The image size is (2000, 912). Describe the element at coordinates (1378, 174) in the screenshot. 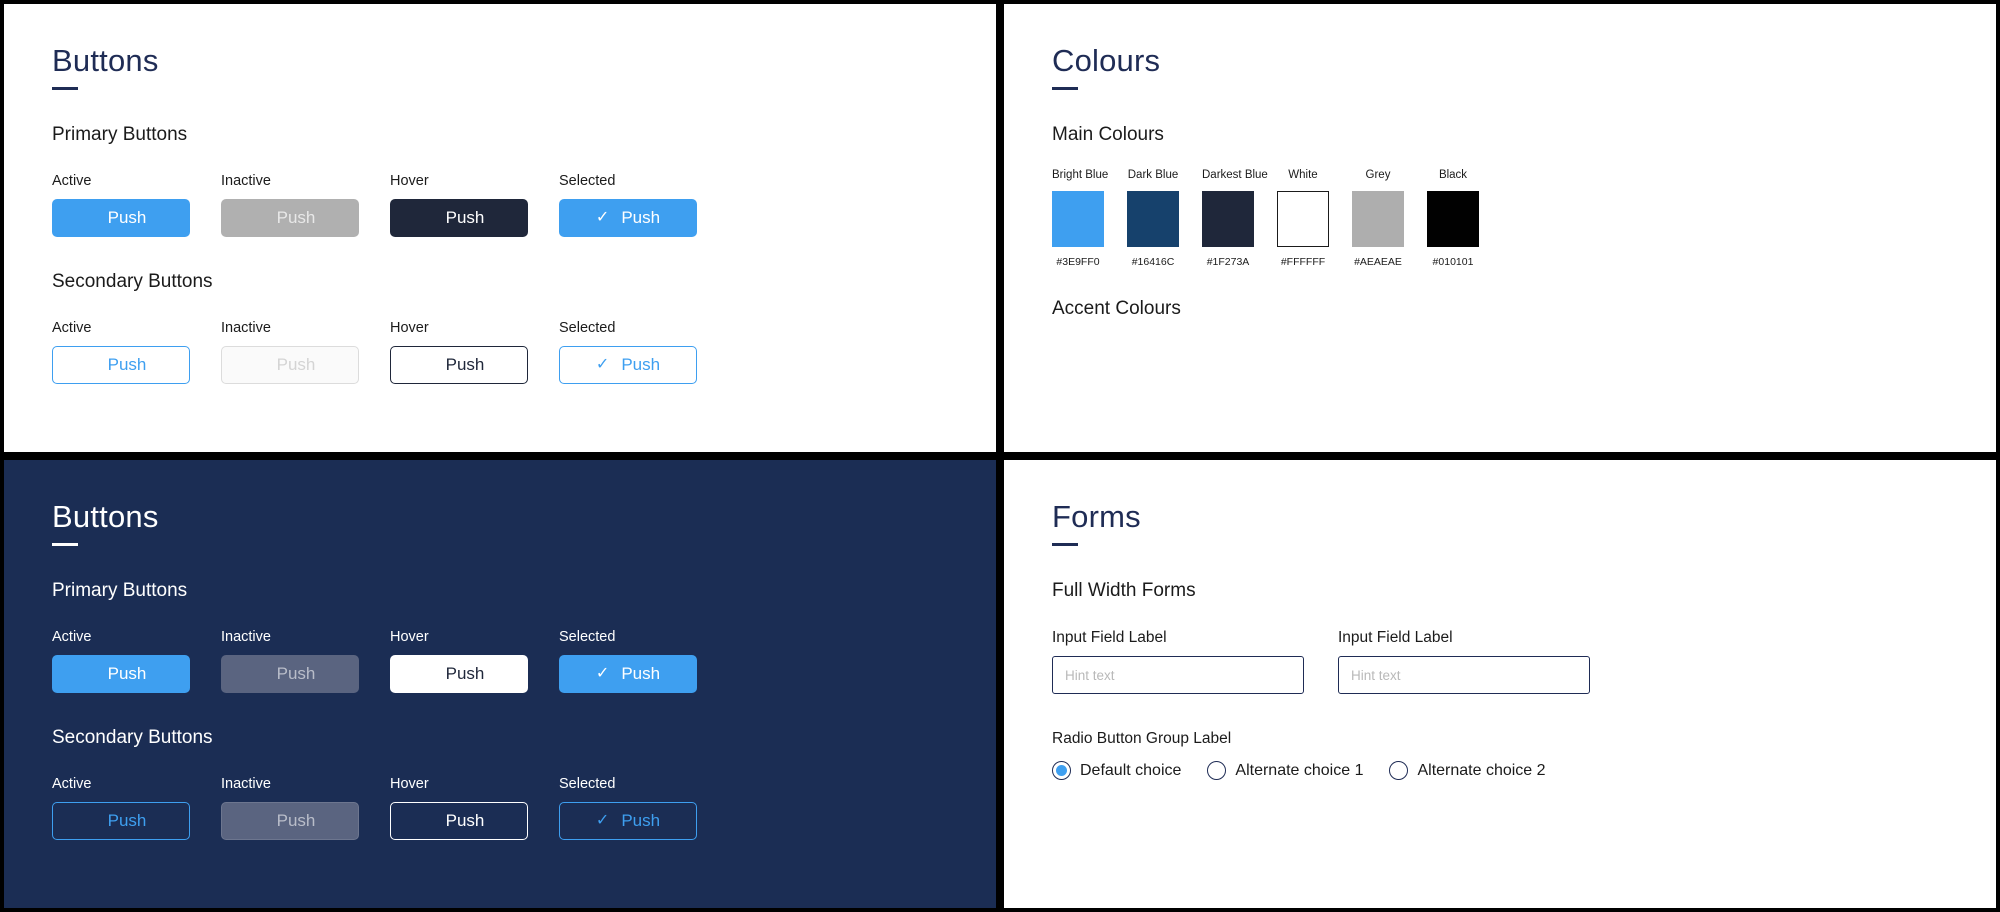

I see `swatch-name: Grey` at that location.